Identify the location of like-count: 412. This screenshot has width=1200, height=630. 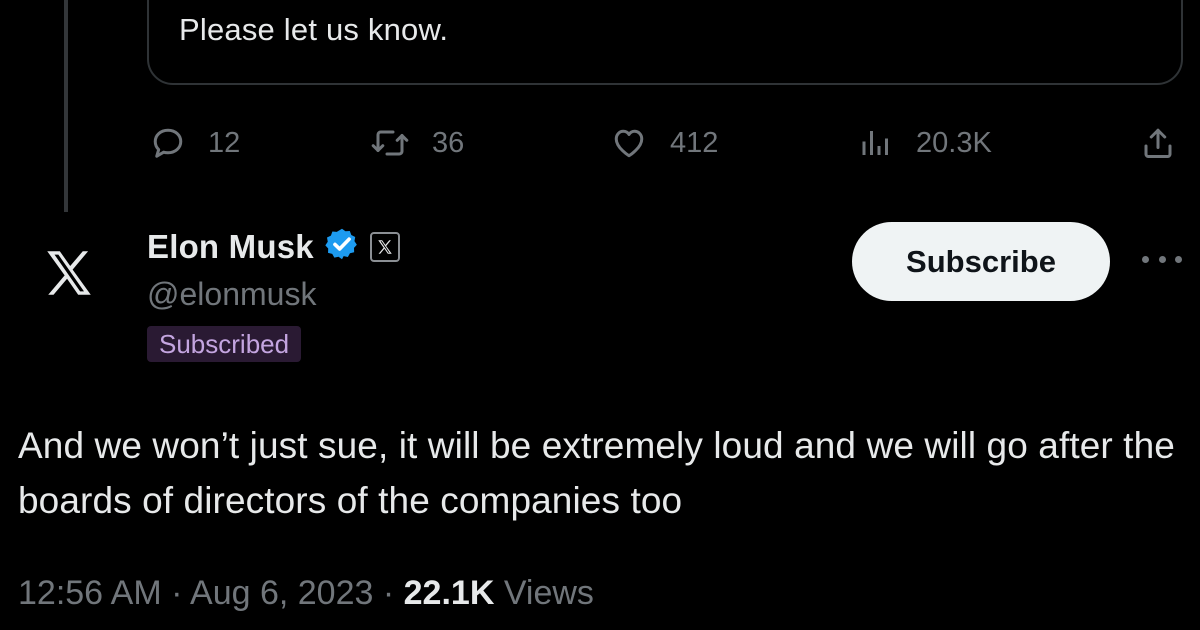
(694, 142).